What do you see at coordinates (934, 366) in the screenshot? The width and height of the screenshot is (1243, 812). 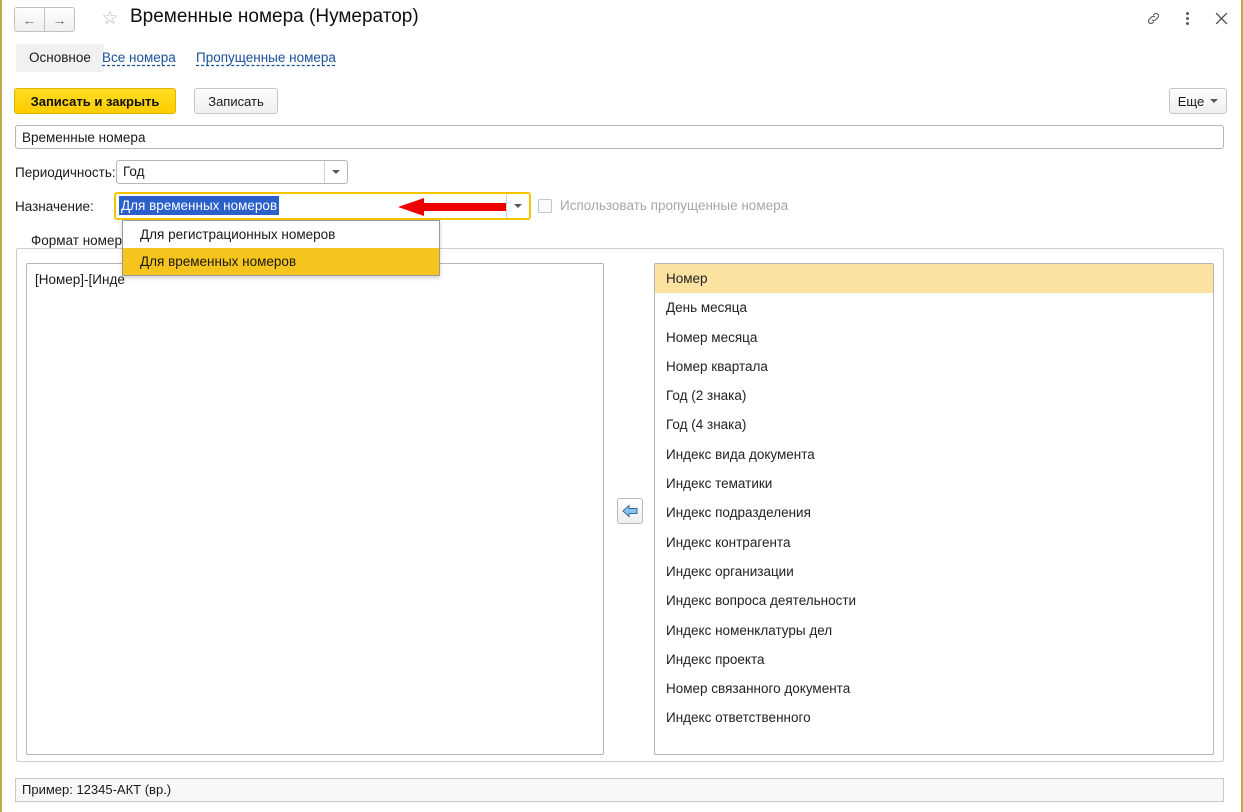 I see `list-item: Номер квартала` at bounding box center [934, 366].